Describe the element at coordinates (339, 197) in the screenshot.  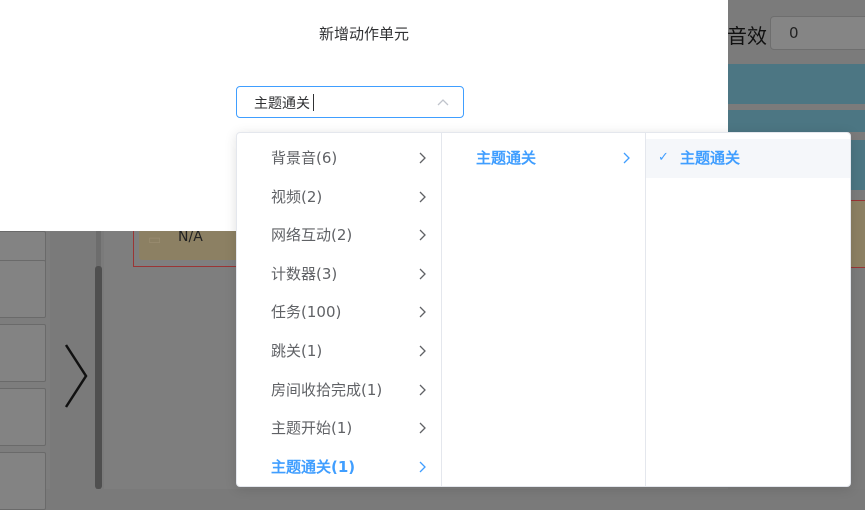
I see `cascader-option: 视频(2)` at that location.